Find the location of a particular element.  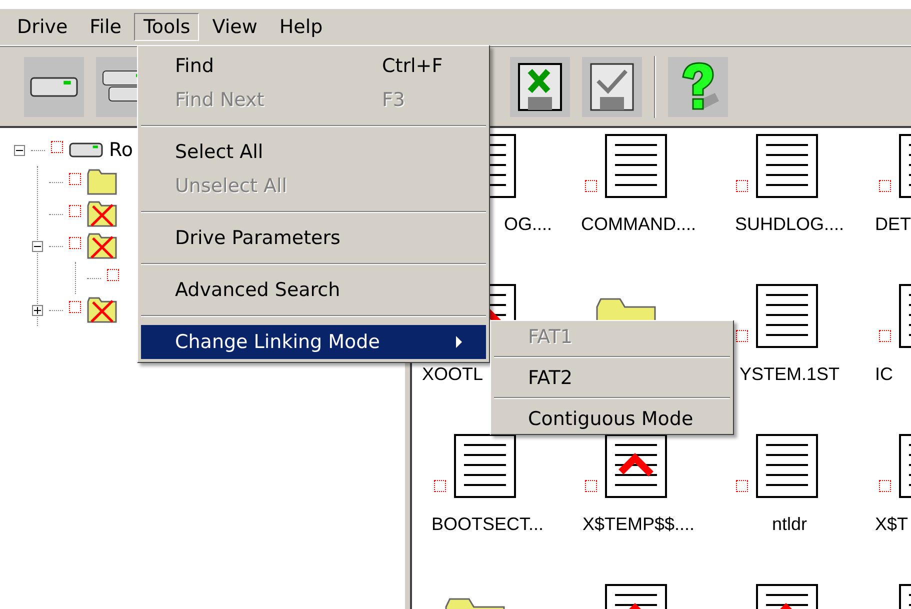

floppy-x-icon is located at coordinates (540, 86).